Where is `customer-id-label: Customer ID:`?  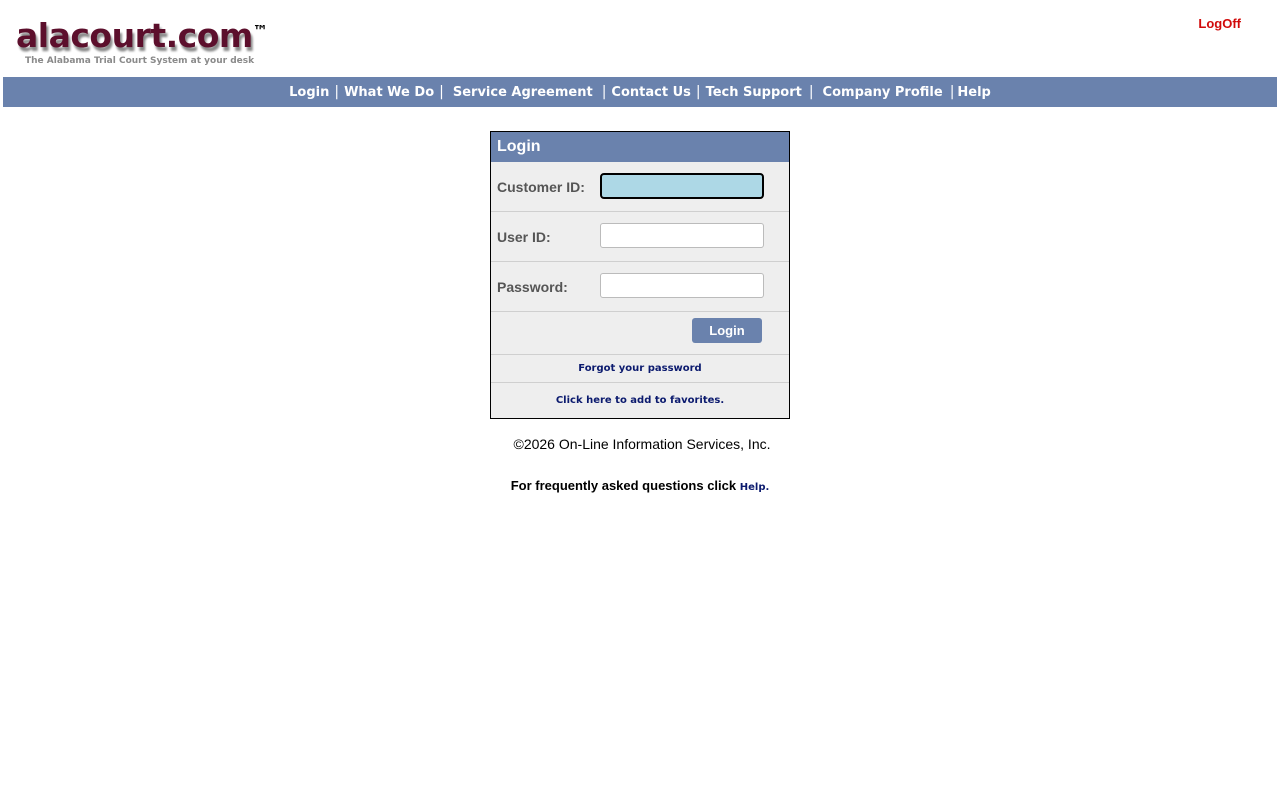 customer-id-label: Customer ID: is located at coordinates (541, 187).